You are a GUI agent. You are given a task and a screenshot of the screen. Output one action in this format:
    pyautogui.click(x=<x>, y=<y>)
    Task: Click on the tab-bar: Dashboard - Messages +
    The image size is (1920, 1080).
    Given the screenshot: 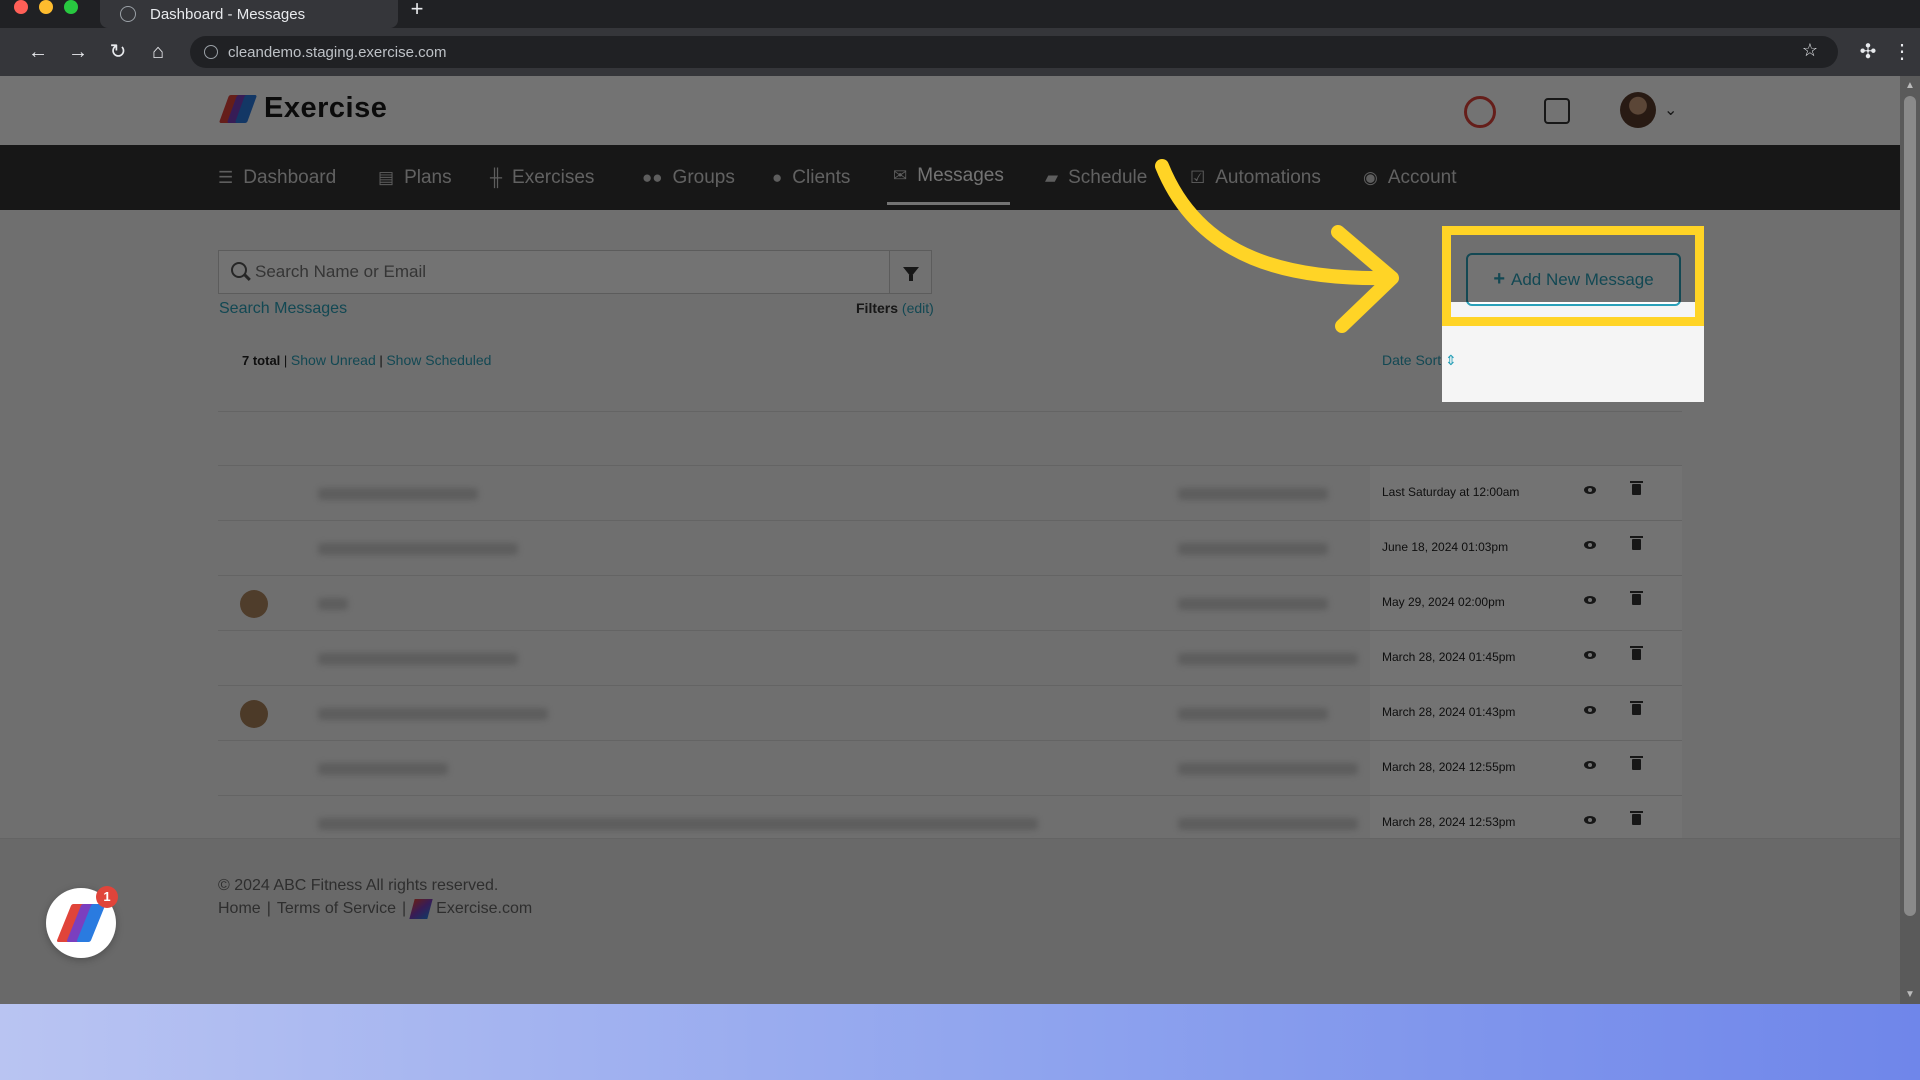 What is the action you would take?
    pyautogui.click(x=960, y=14)
    